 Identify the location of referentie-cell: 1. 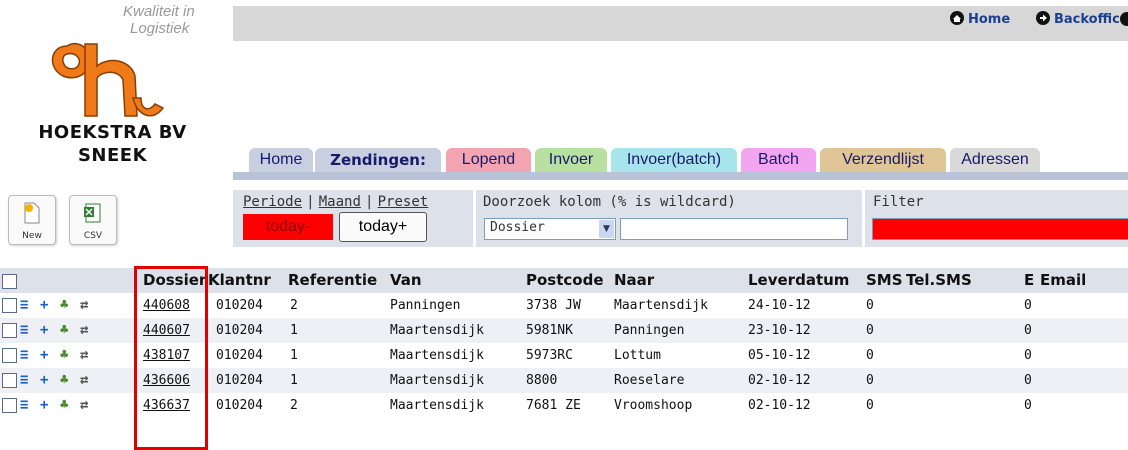
(294, 330).